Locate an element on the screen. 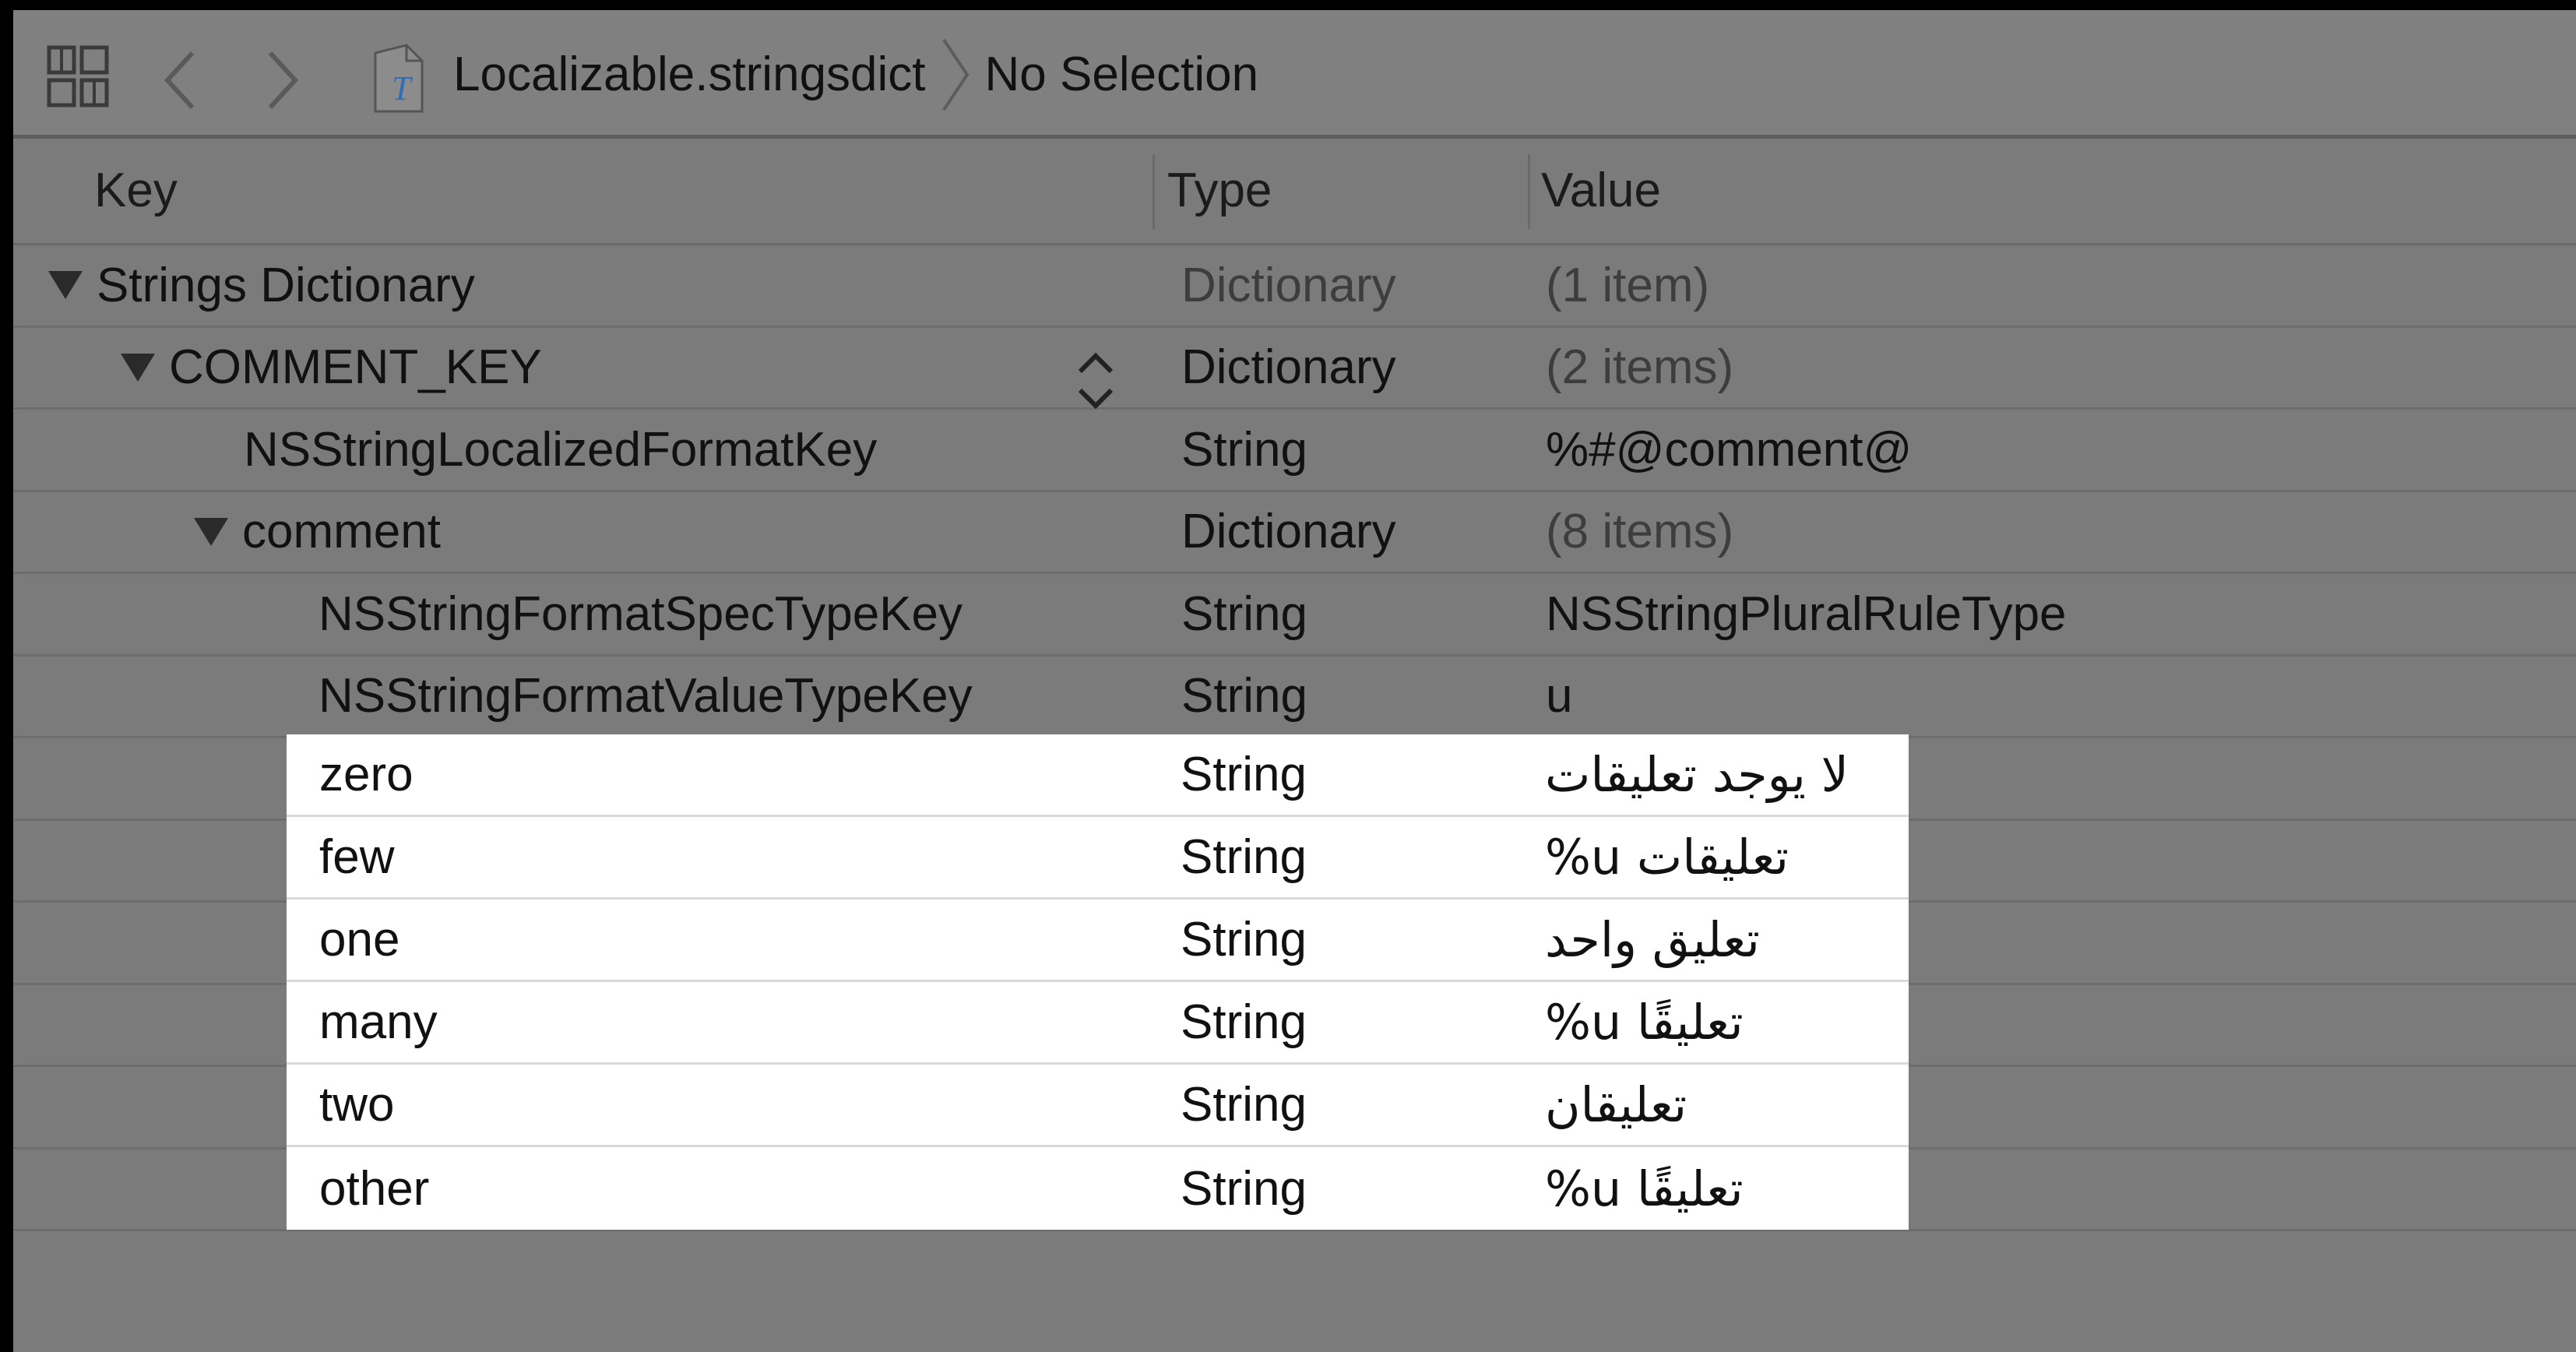 This screenshot has height=1352, width=2576. row-key-label: comment is located at coordinates (341, 532).